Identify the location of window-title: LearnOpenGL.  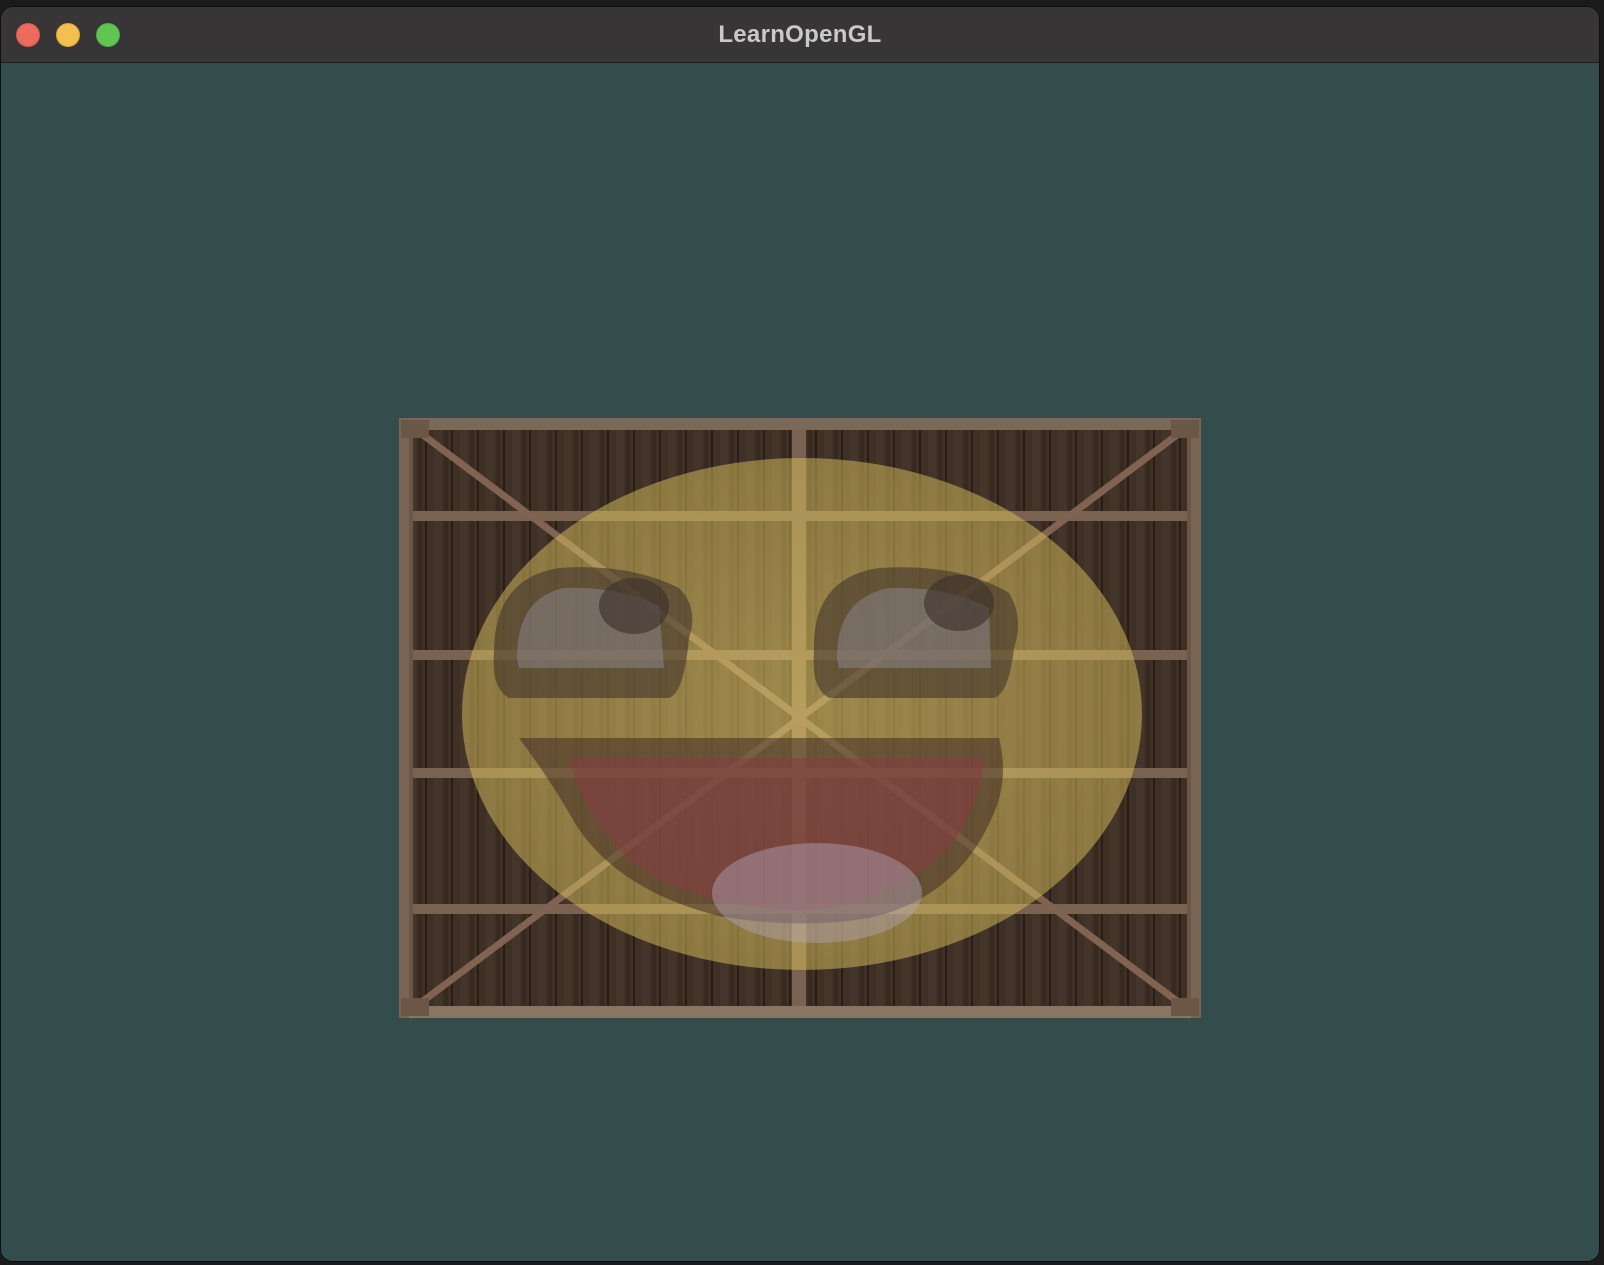
(800, 34).